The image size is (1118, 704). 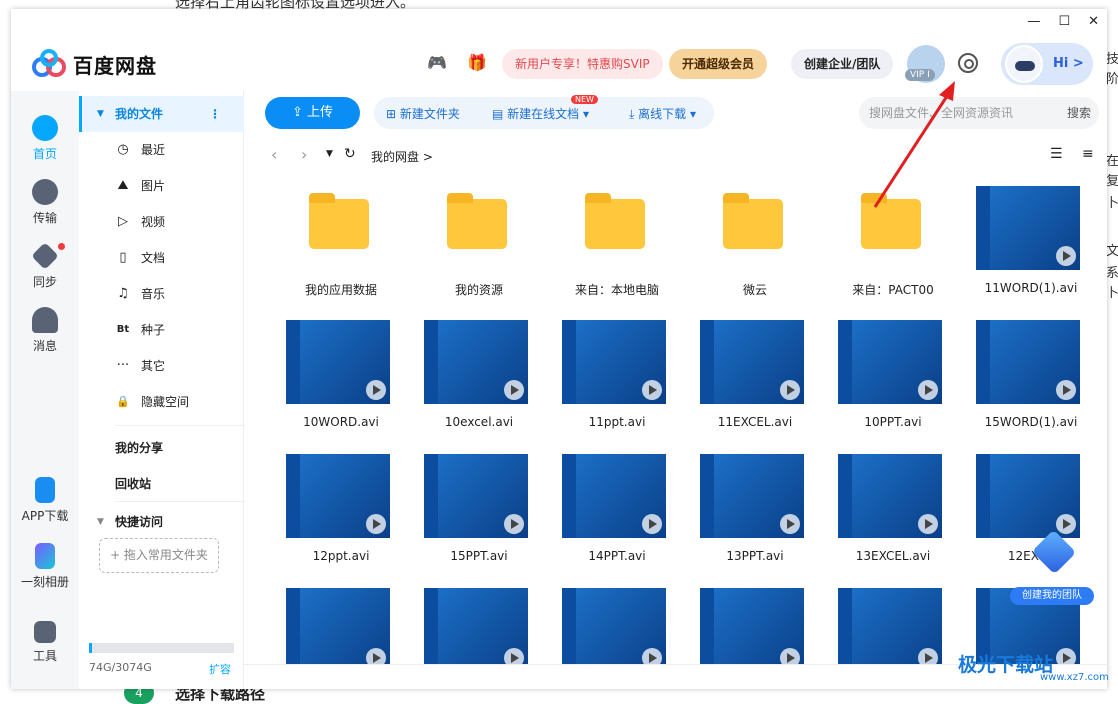 What do you see at coordinates (617, 246) in the screenshot?
I see `folder-item: 来自：本地电脑` at bounding box center [617, 246].